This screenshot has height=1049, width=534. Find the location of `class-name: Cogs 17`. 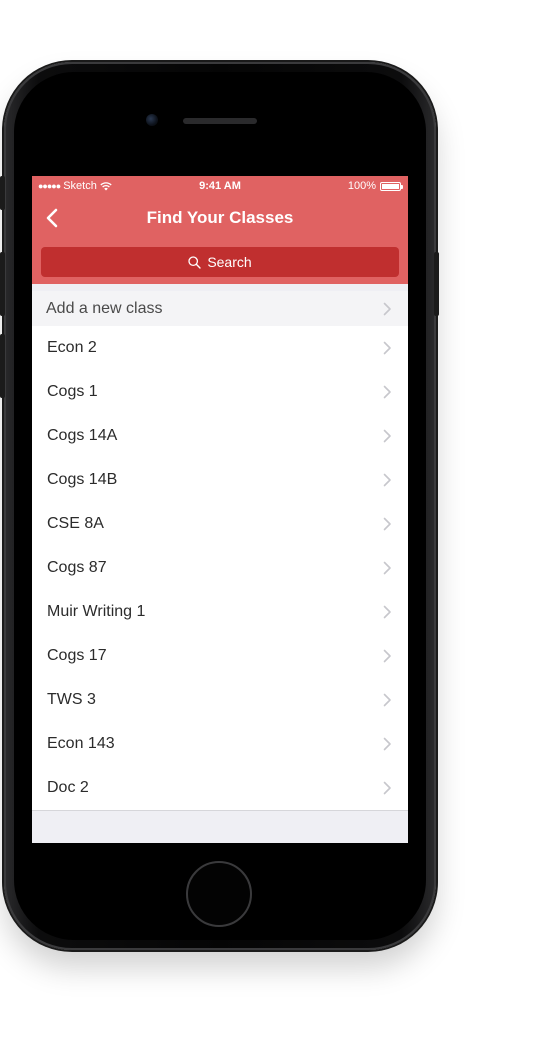

class-name: Cogs 17 is located at coordinates (77, 655).